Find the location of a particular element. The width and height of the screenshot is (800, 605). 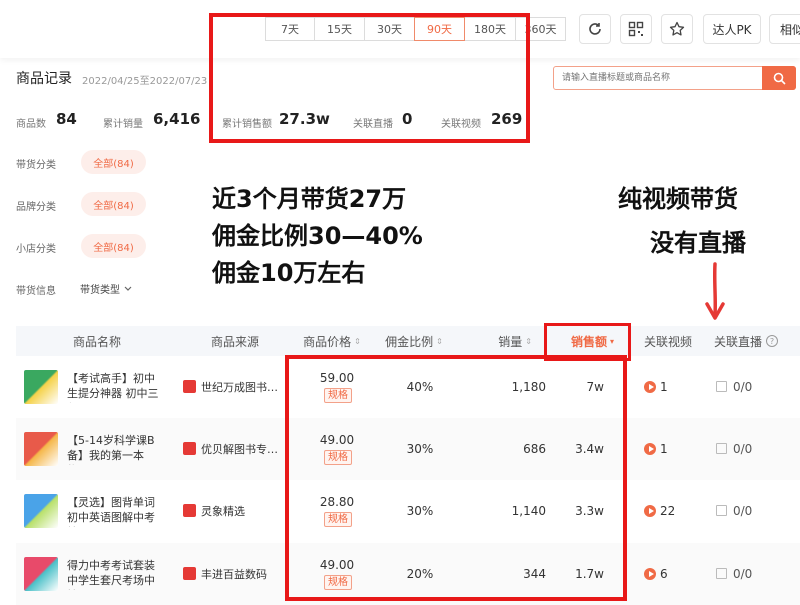

col-header-sales: 销量 ⇕ is located at coordinates (499, 341).